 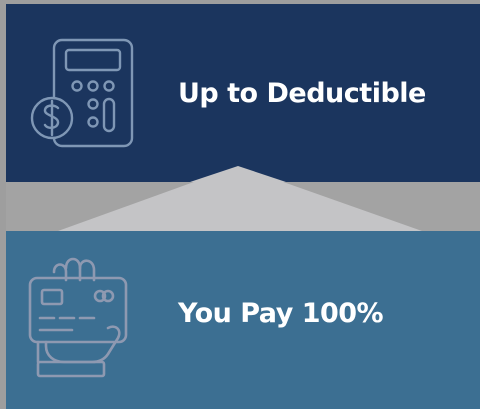 What do you see at coordinates (78, 317) in the screenshot?
I see `credit-card-hand-icon` at bounding box center [78, 317].